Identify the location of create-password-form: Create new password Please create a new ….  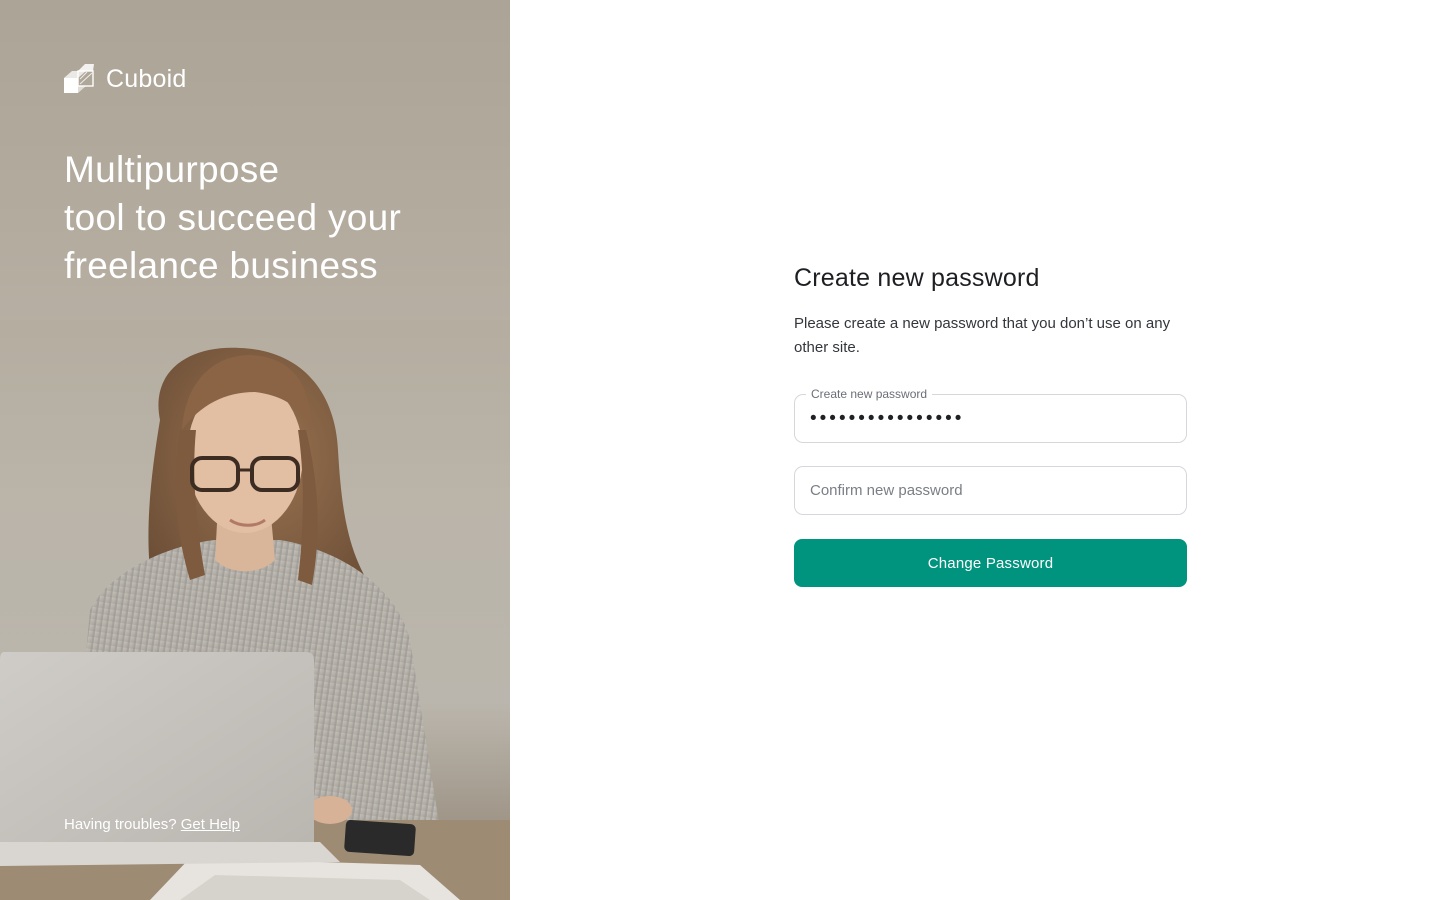
(990, 424).